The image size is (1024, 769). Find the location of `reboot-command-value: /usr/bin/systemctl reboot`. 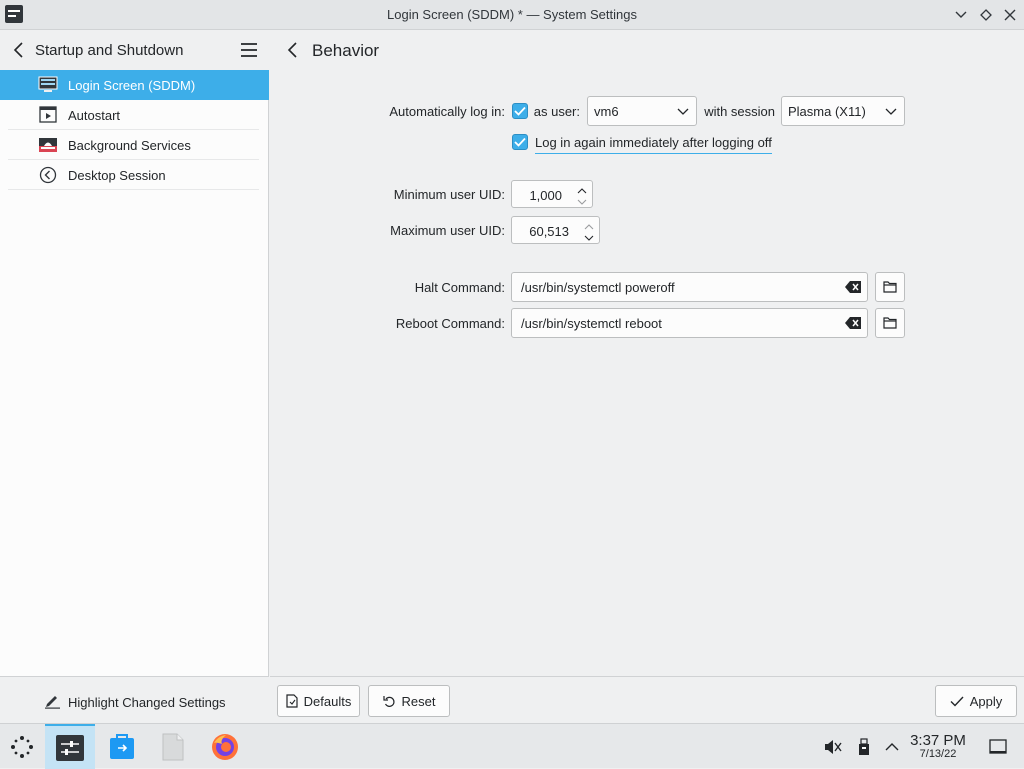

reboot-command-value: /usr/bin/systemctl reboot is located at coordinates (591, 323).